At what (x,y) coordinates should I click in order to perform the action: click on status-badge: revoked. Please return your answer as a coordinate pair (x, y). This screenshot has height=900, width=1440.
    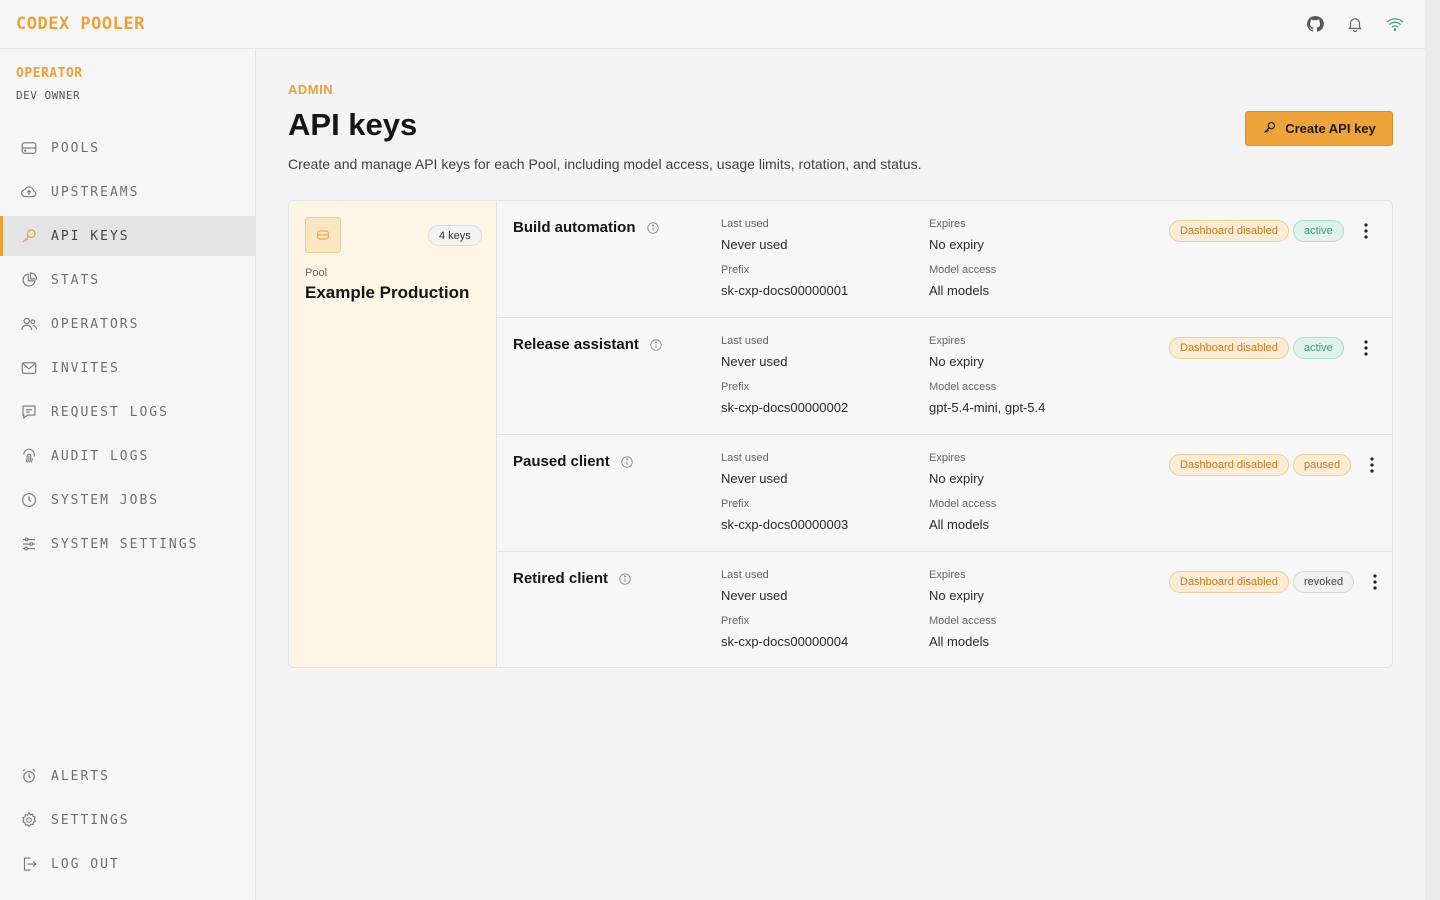
    Looking at the image, I should click on (1324, 582).